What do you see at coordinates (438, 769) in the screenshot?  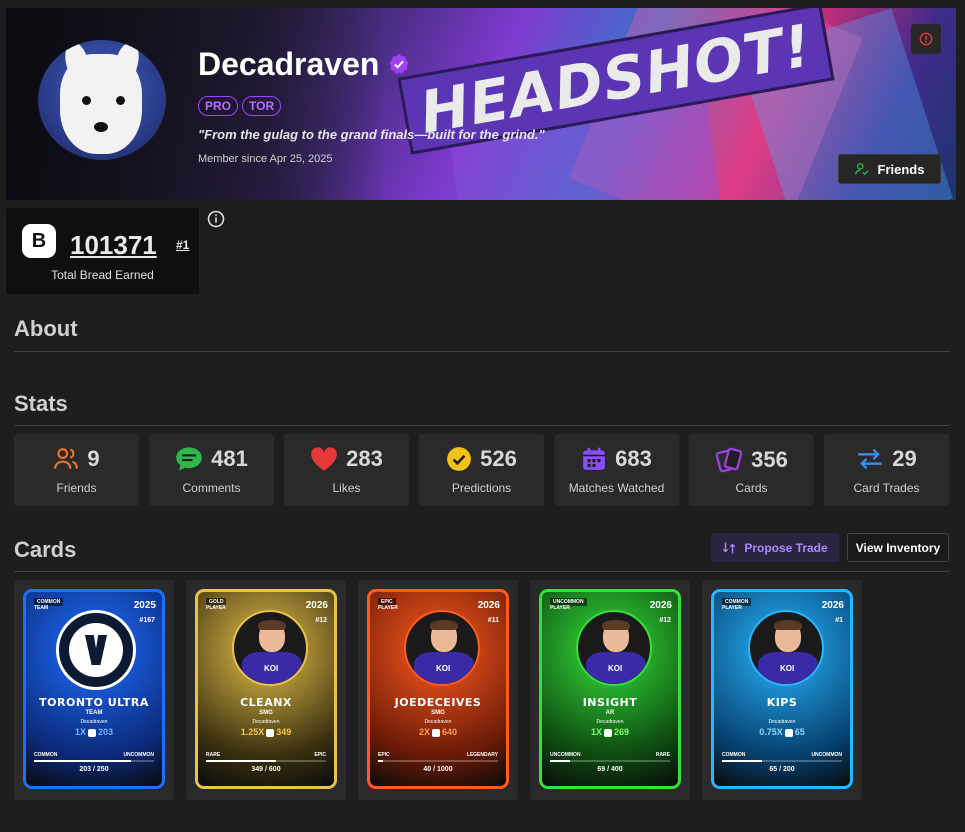 I see `card-serial: 40 / 1000` at bounding box center [438, 769].